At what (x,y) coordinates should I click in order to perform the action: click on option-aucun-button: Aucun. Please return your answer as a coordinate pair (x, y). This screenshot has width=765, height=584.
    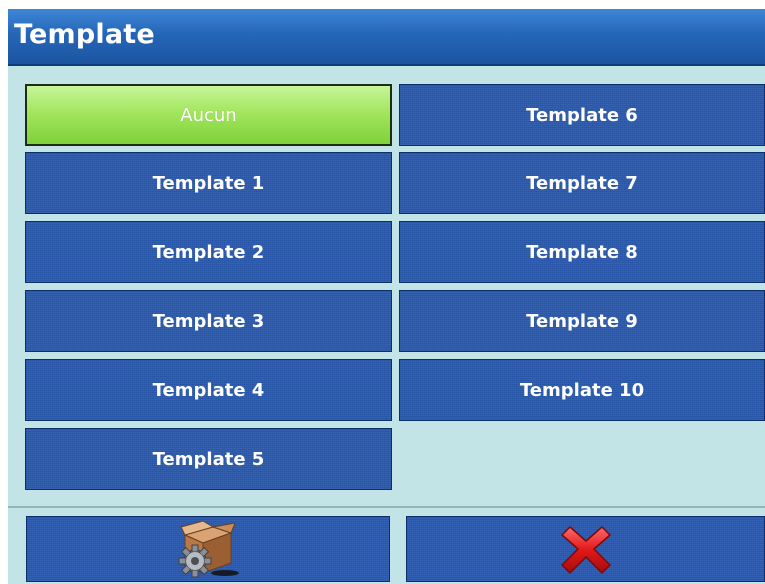
    Looking at the image, I should click on (208, 115).